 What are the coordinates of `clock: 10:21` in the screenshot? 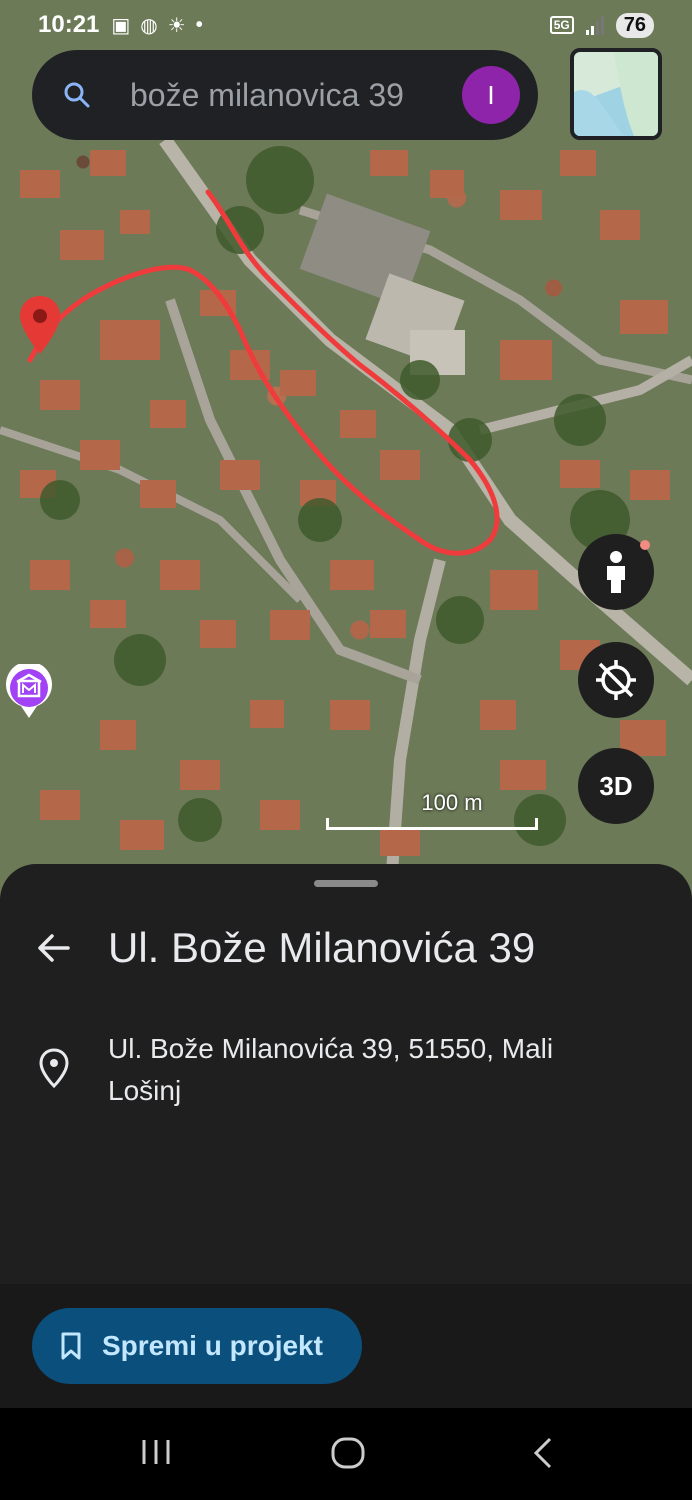 It's located at (69, 24).